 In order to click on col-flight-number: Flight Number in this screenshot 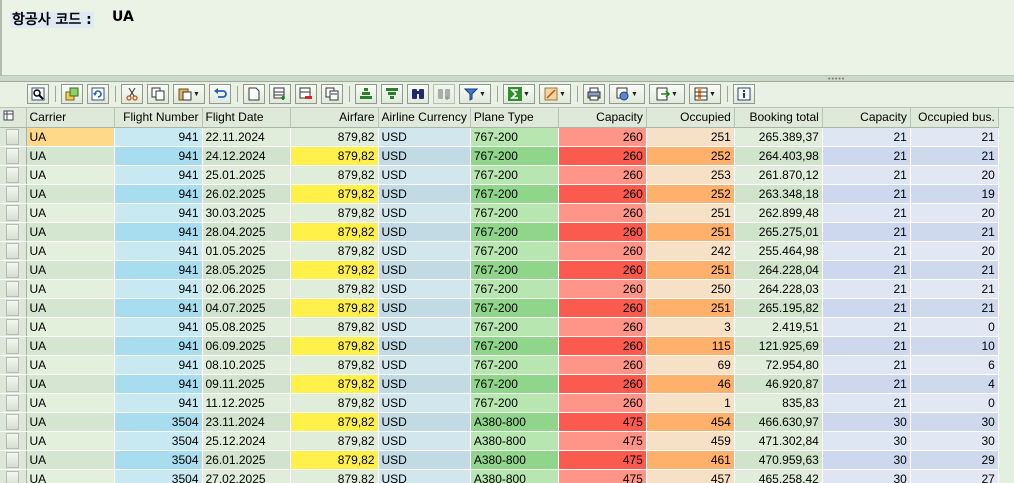, I will do `click(158, 118)`.